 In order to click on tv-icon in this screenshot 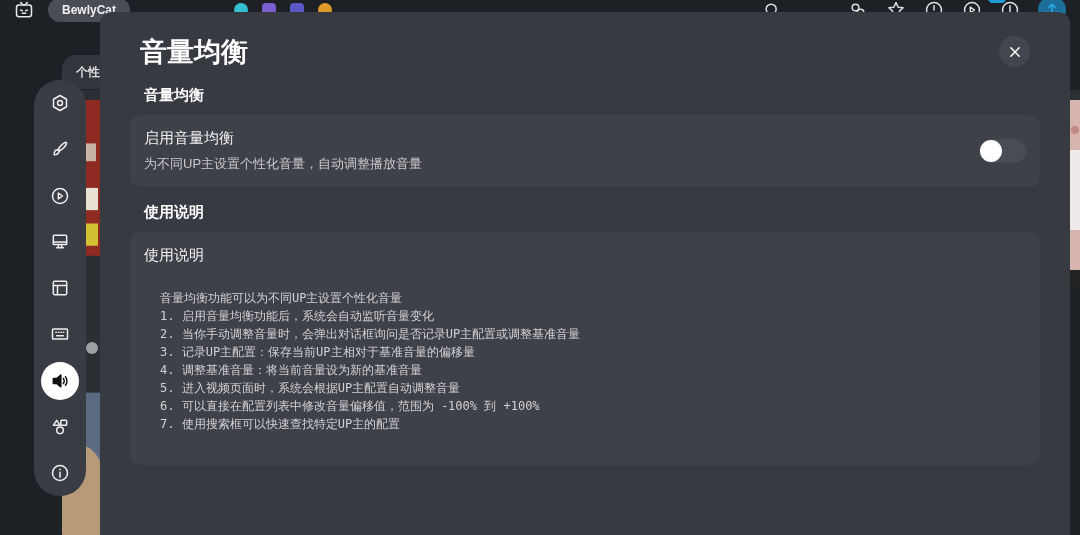, I will do `click(24, 10)`.